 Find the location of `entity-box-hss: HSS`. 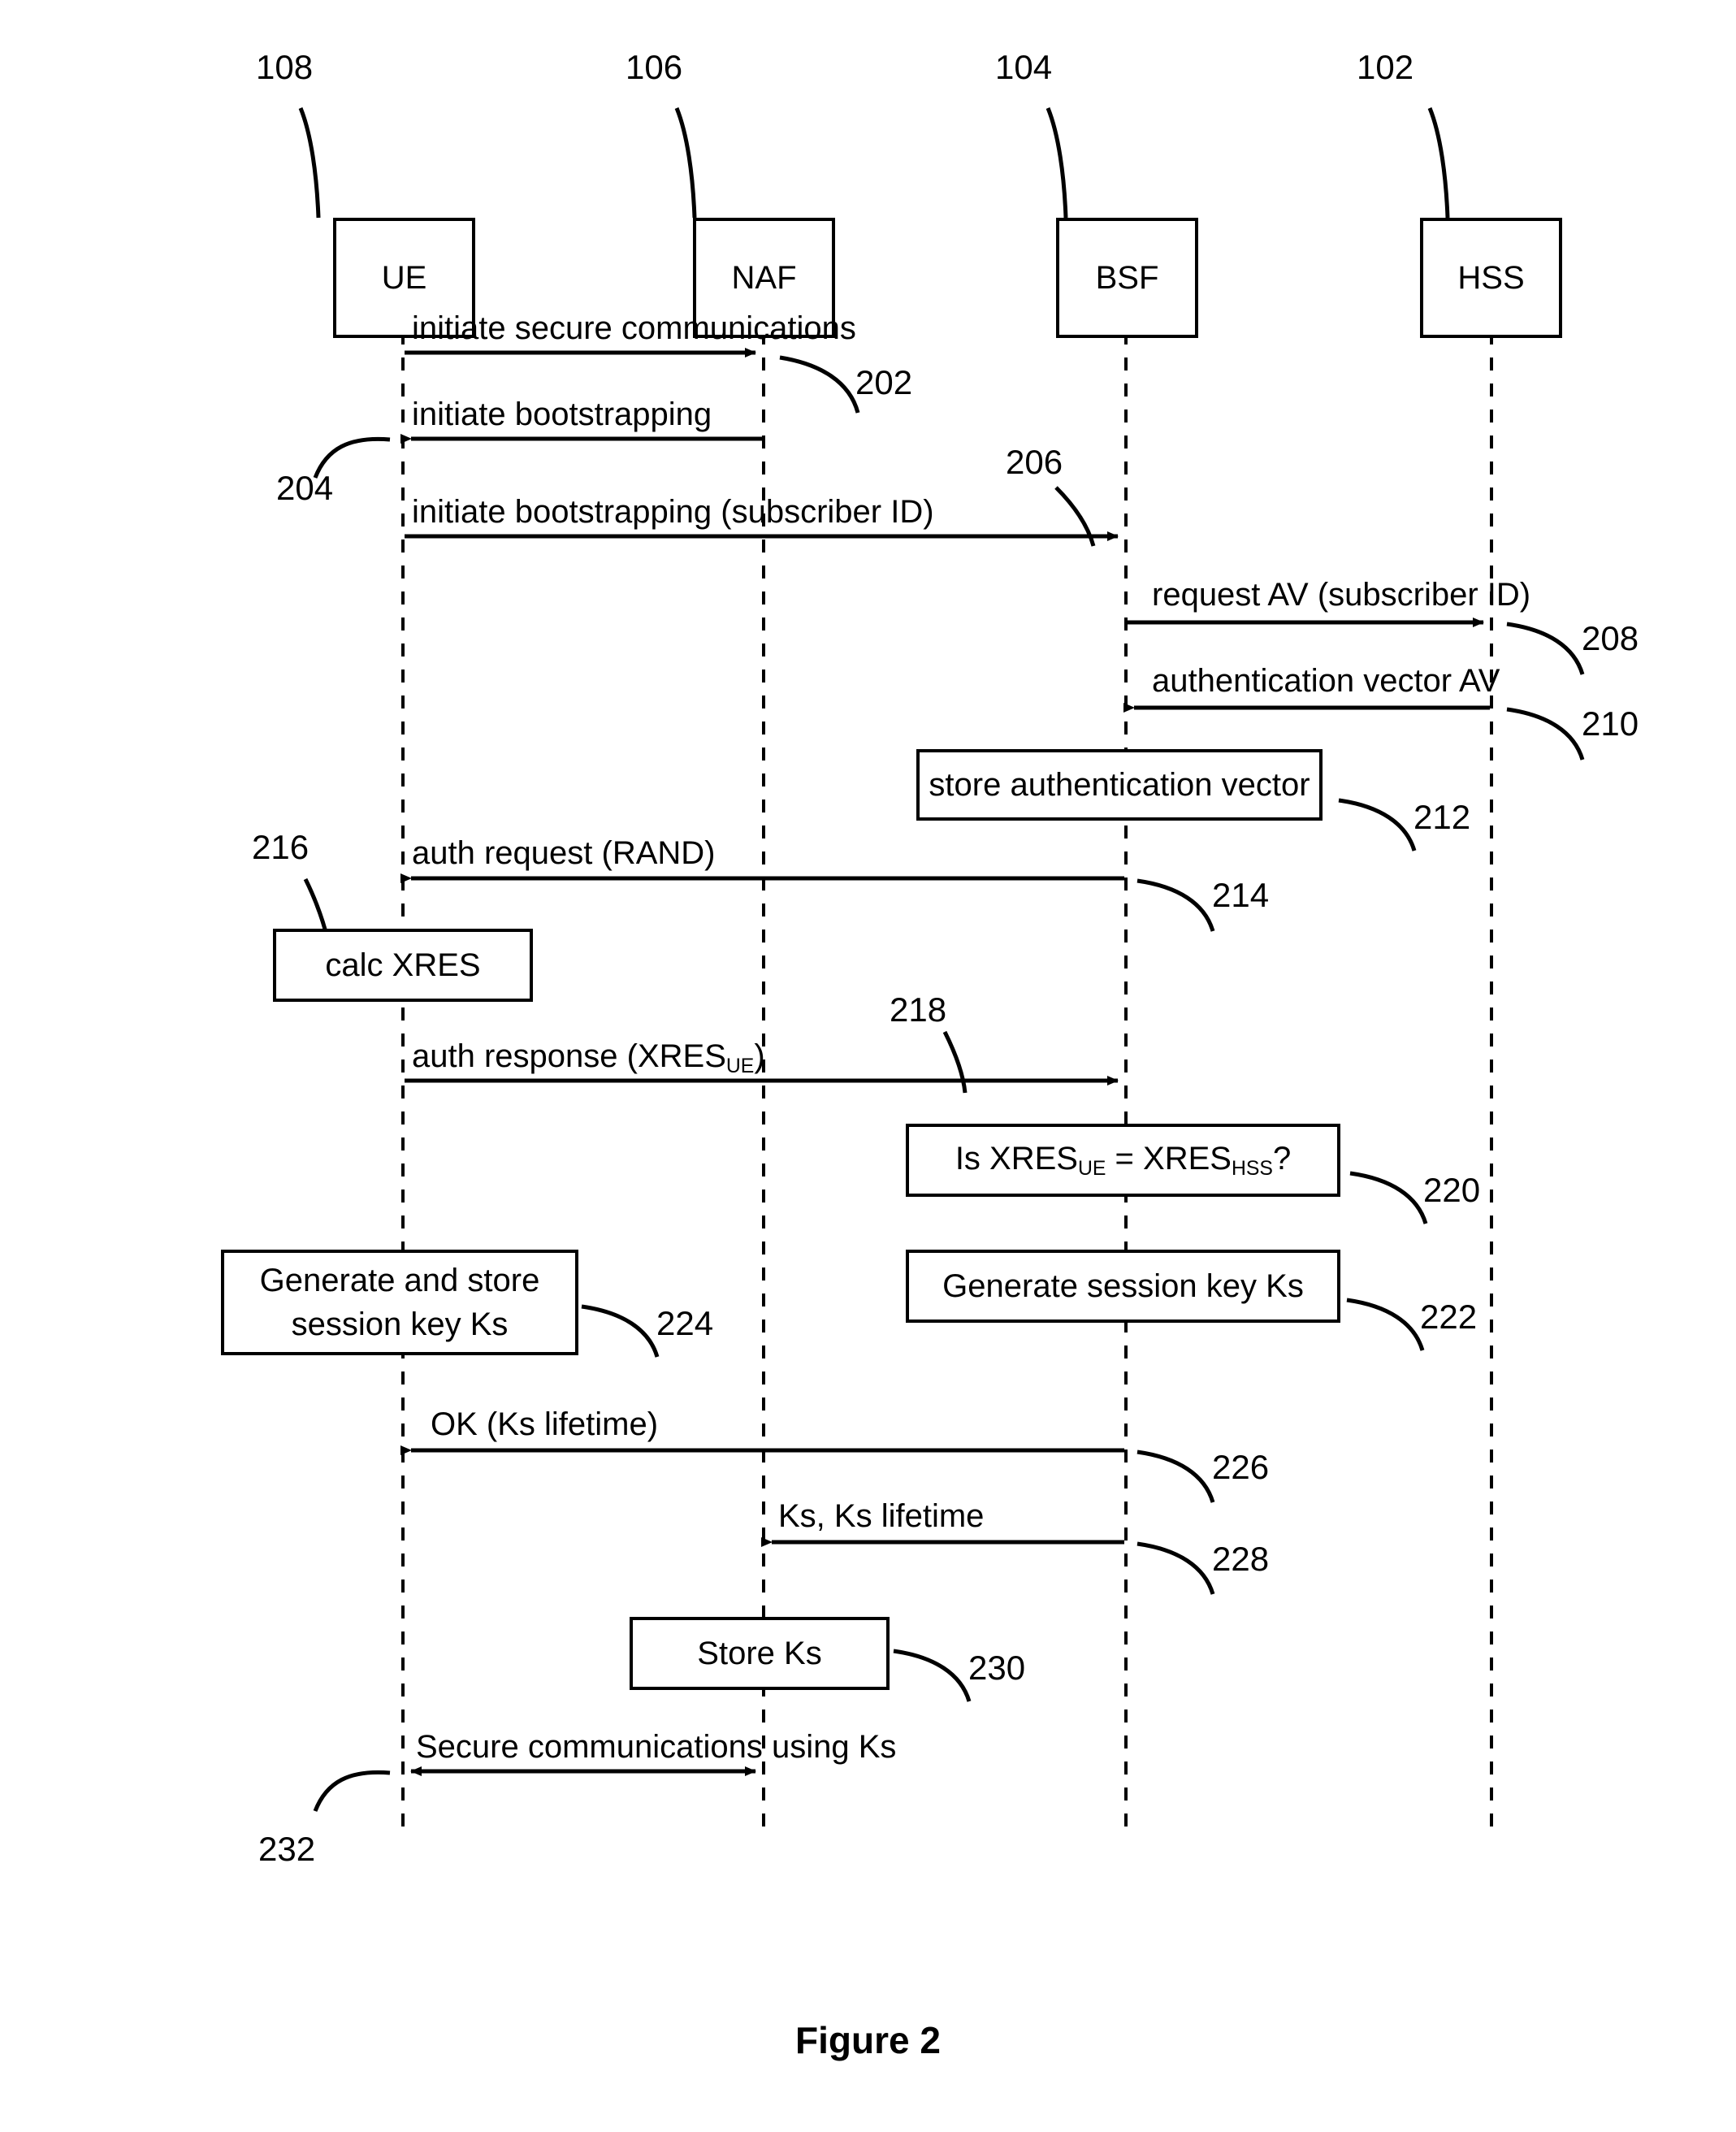

entity-box-hss: HSS is located at coordinates (1491, 278).